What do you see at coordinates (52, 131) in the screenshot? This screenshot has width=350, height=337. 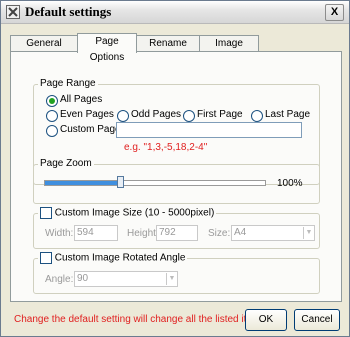 I see `radio-custom-pages` at bounding box center [52, 131].